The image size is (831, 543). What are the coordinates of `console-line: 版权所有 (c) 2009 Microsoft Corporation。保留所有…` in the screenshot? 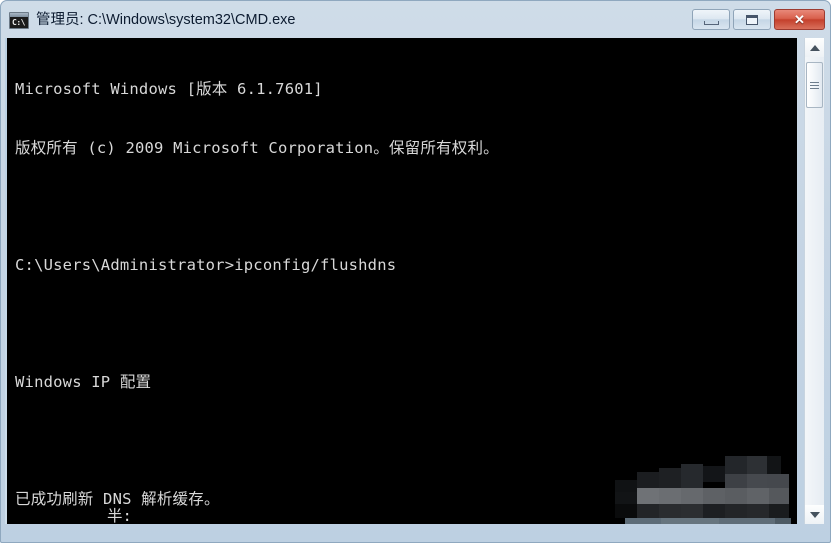 It's located at (257, 147).